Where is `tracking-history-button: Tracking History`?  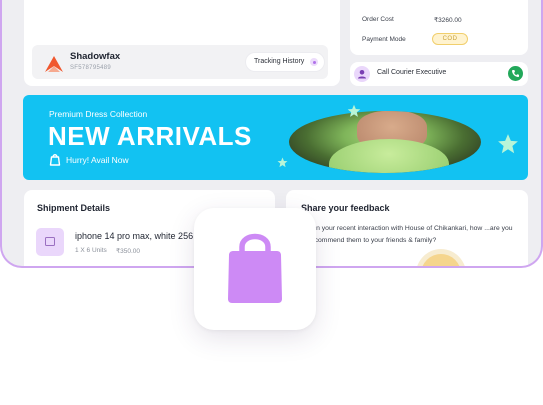
tracking-history-button: Tracking History is located at coordinates (285, 62).